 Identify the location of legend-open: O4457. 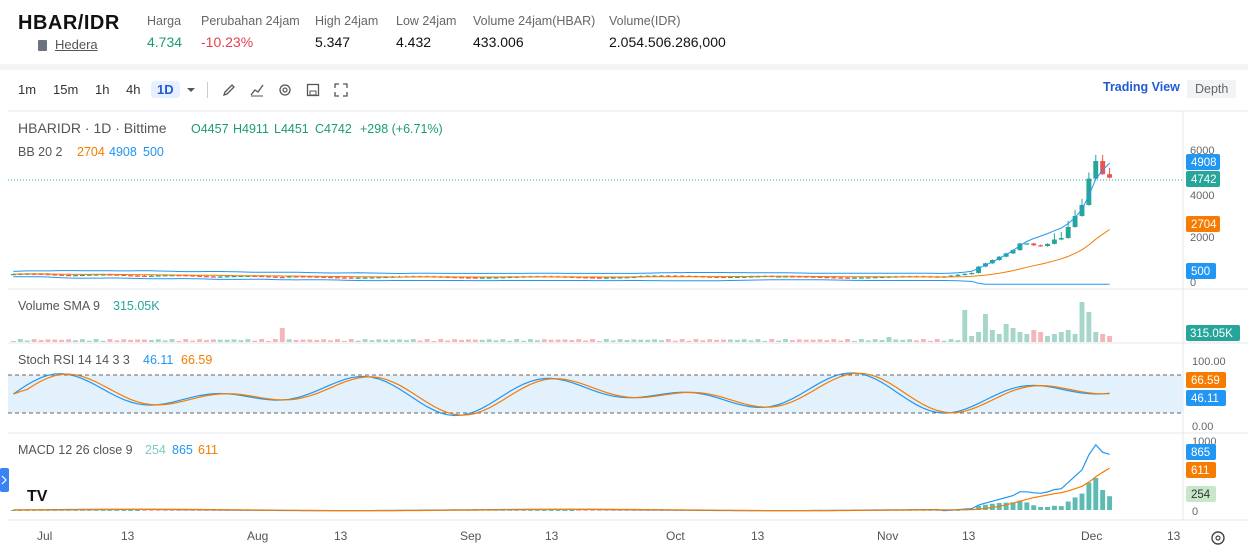
(210, 129).